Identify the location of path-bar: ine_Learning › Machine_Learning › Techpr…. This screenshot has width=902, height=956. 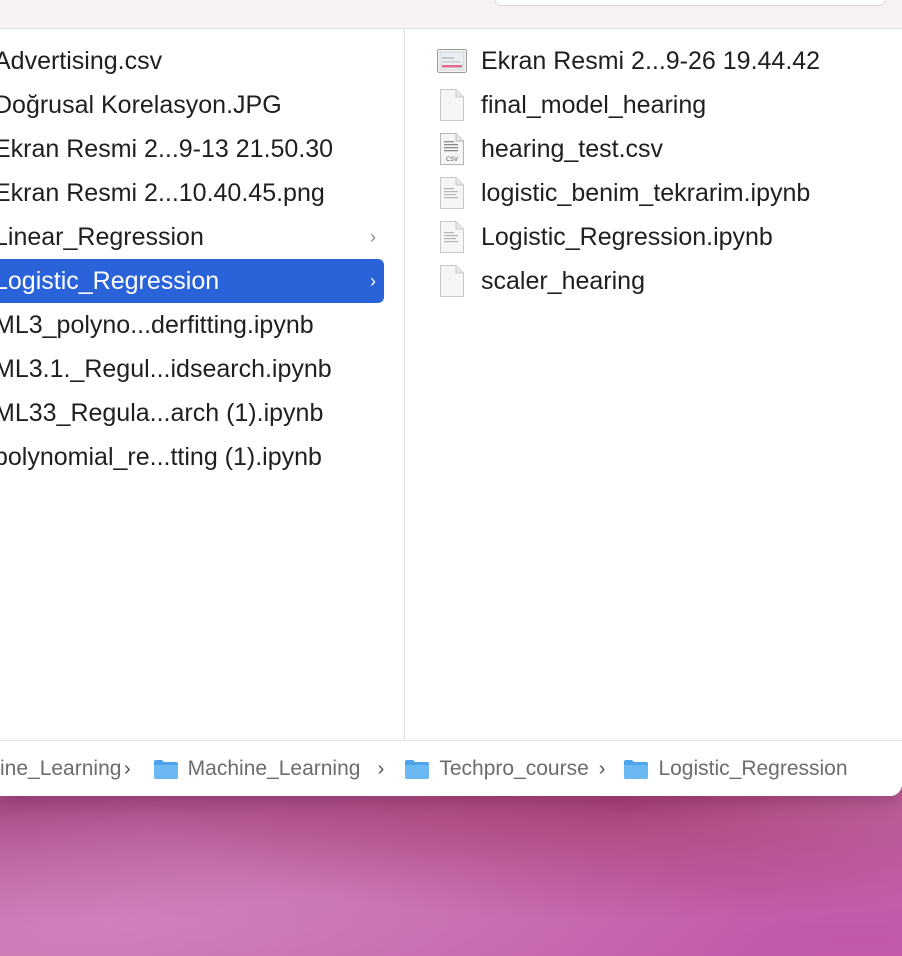
(451, 768).